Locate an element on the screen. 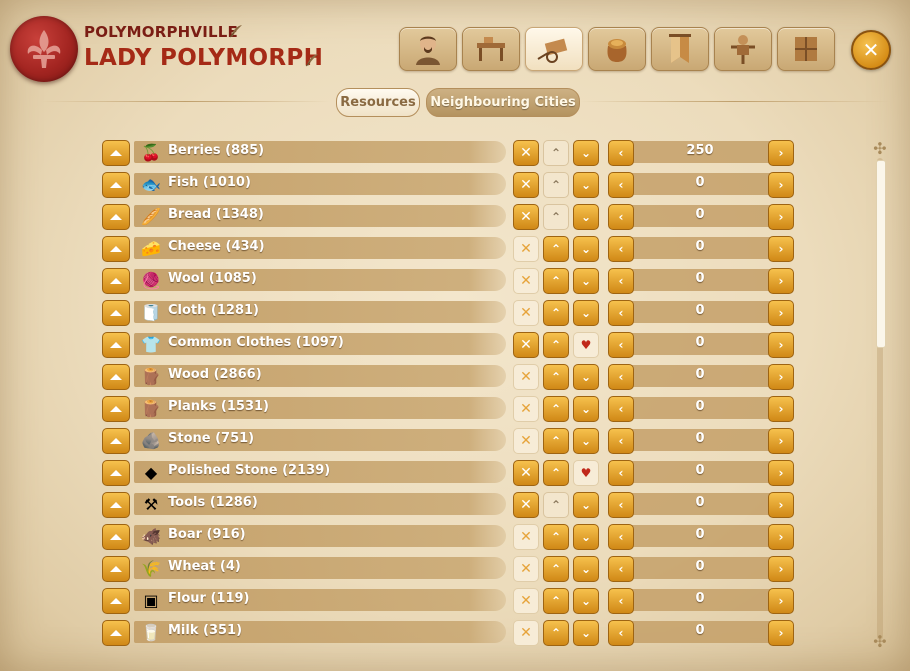  tab-storage is located at coordinates (617, 49).